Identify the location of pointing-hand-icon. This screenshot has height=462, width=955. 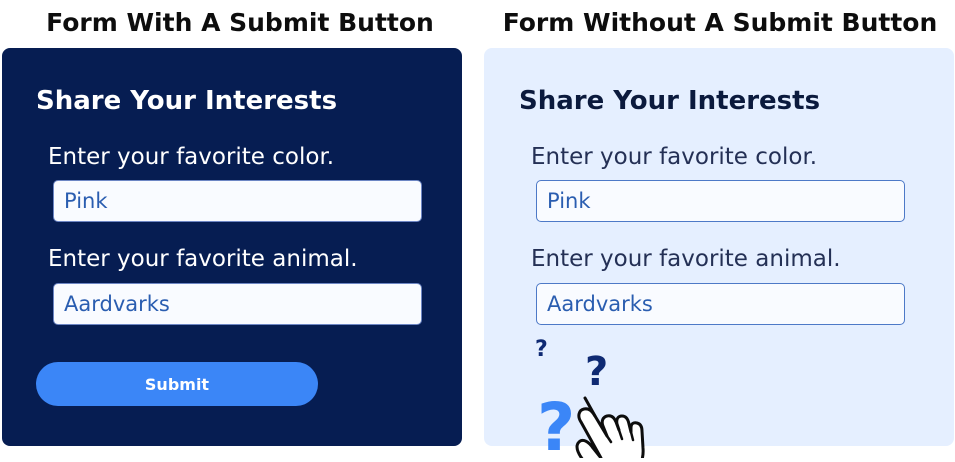
(610, 427).